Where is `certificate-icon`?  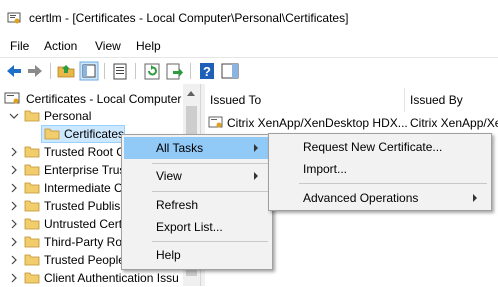
certificate-icon is located at coordinates (215, 122).